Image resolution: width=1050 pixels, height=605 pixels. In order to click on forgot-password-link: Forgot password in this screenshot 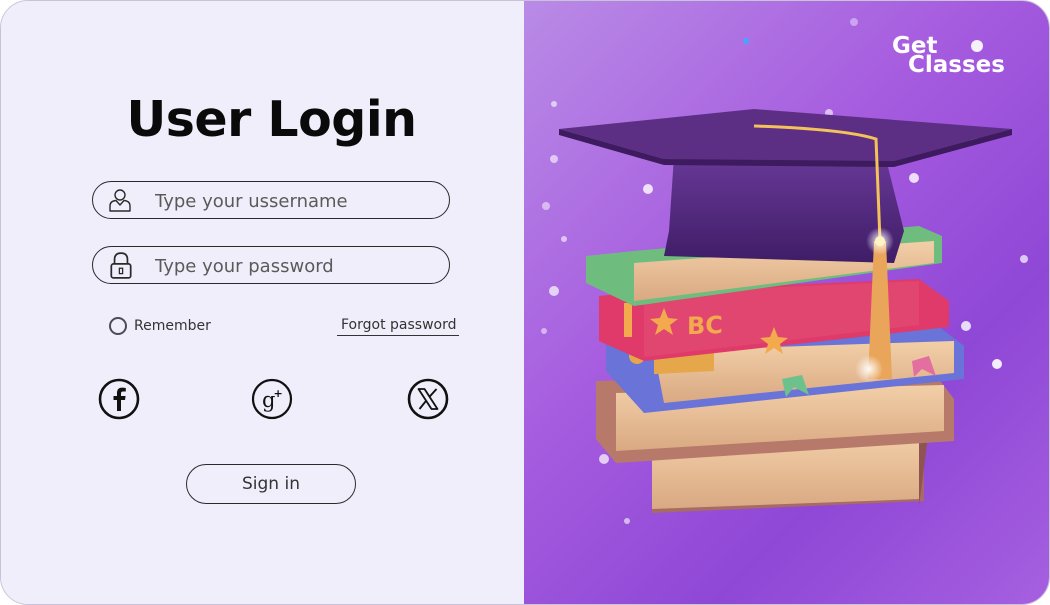, I will do `click(398, 326)`.